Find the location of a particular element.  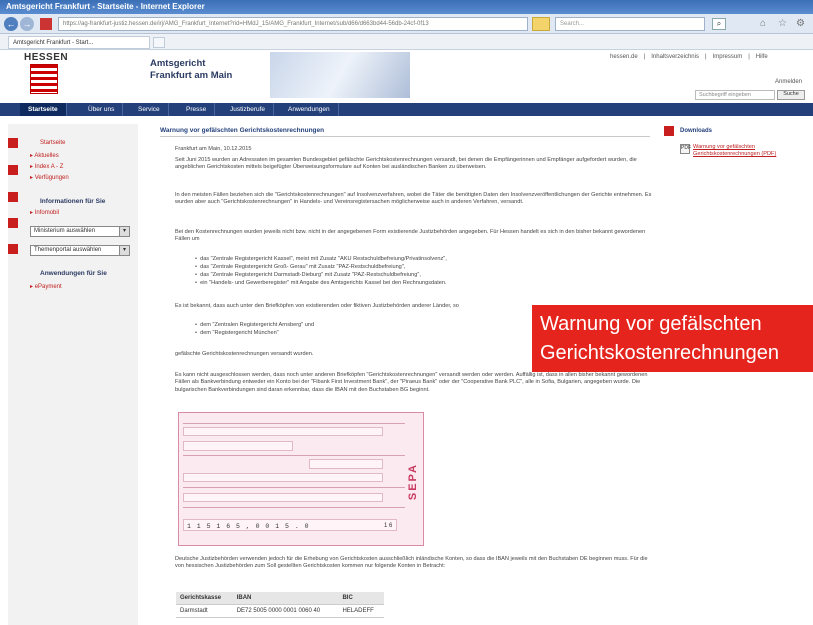

overlay-line-1: Warnung vor gefälschten is located at coordinates (651, 324).